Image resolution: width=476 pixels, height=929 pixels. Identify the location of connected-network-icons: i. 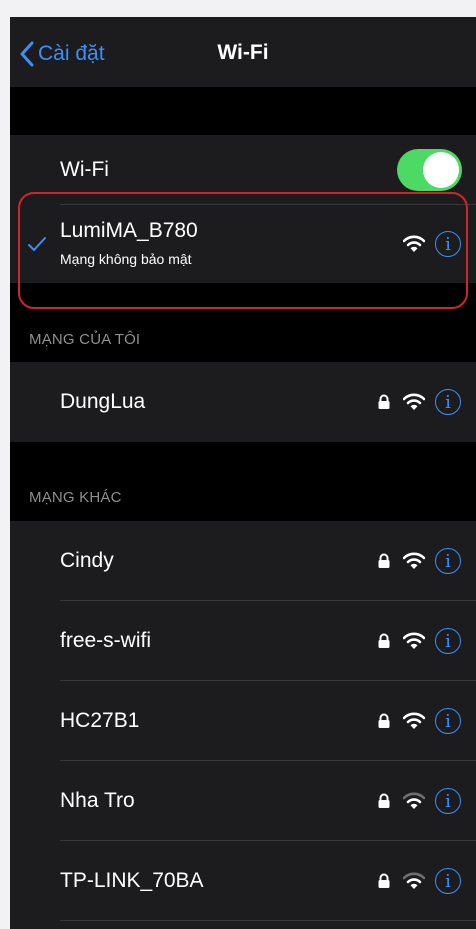
(432, 244).